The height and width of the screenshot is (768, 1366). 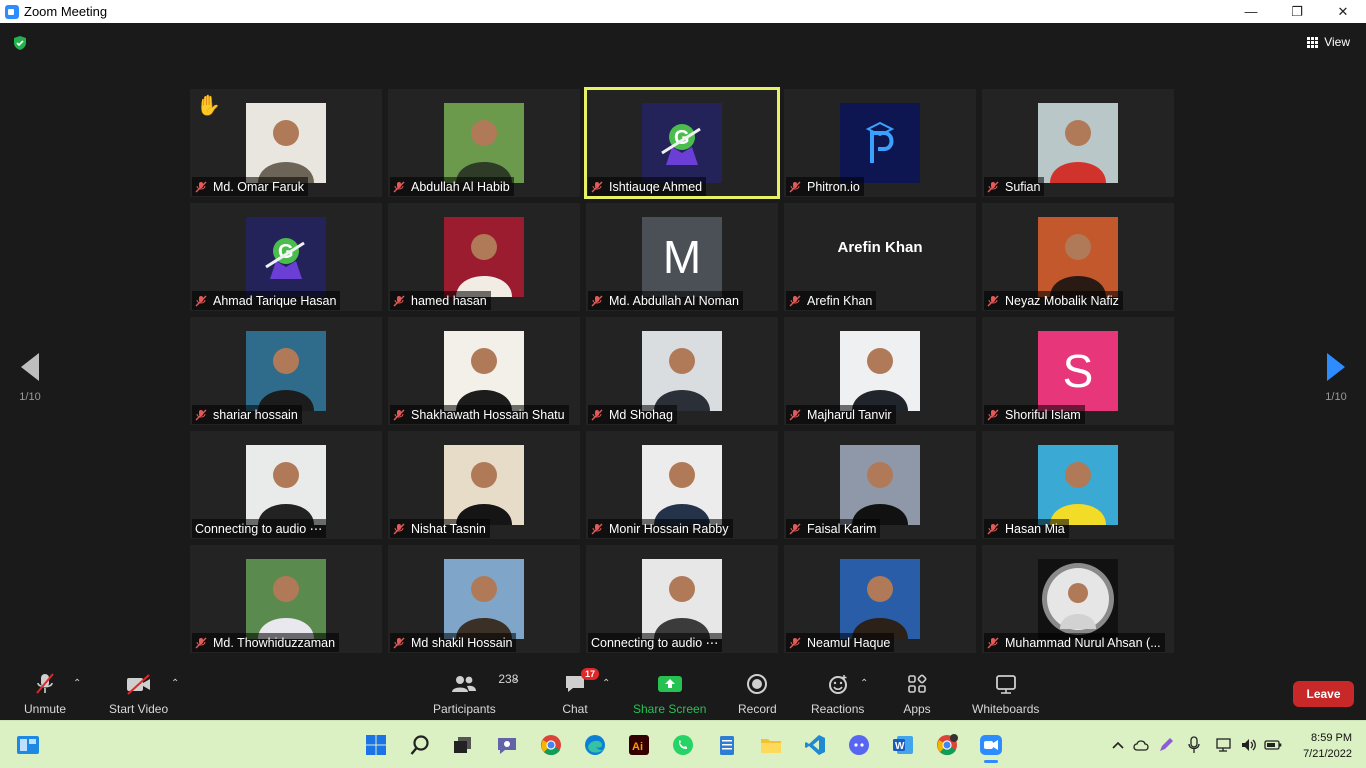 I want to click on participant-name-label: Ahmad Tarique Hasan, so click(x=266, y=300).